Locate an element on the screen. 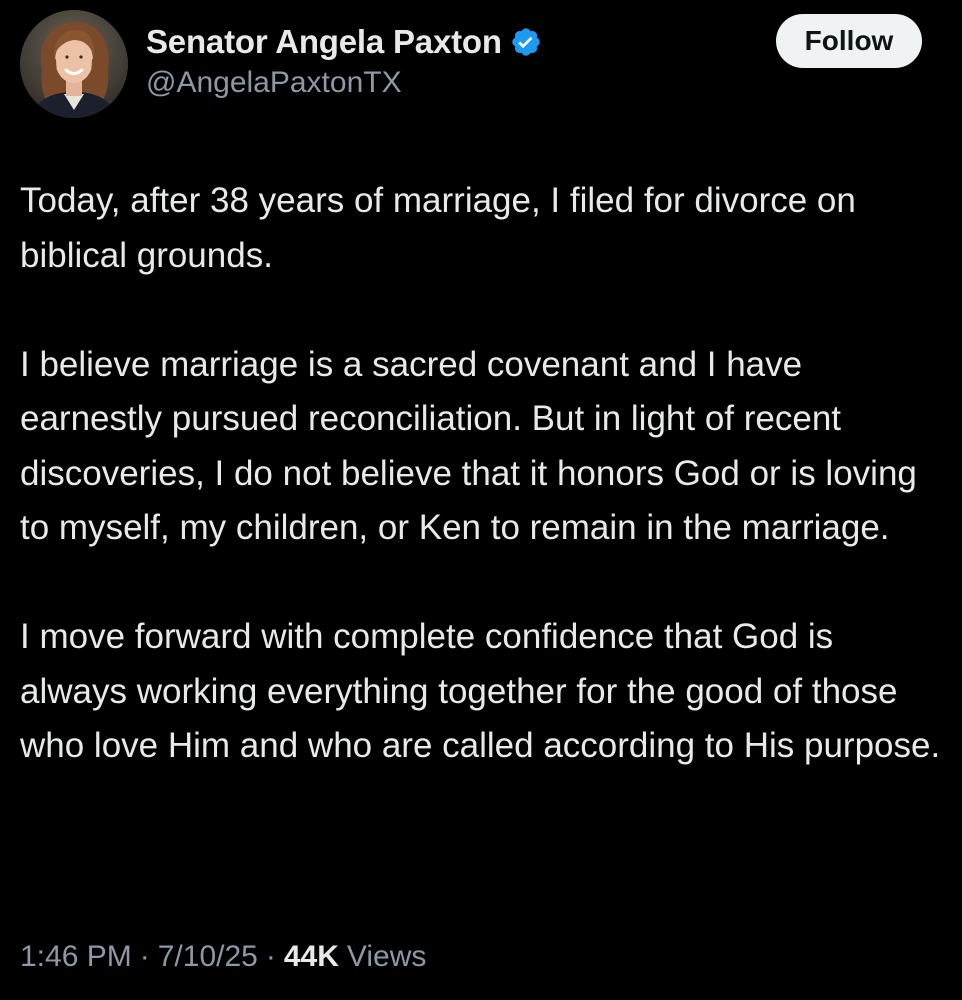 This screenshot has height=1000, width=962. author-names: Senator Angela Paxton @AngelaPaxtonTX is located at coordinates (344, 61).